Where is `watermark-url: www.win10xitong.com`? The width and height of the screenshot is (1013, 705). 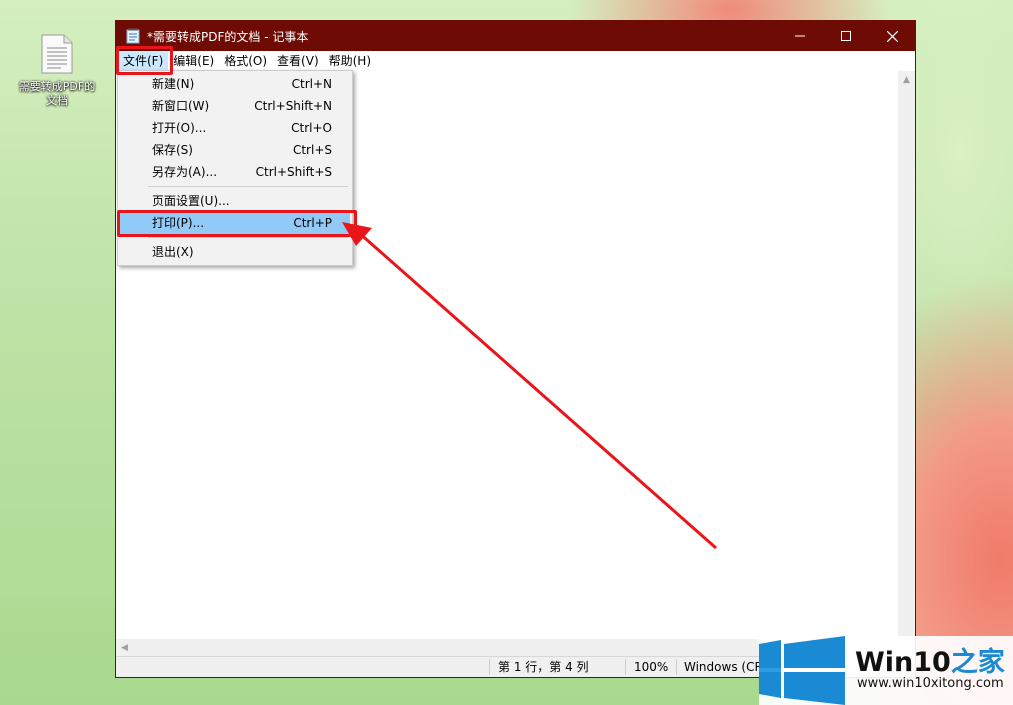 watermark-url: www.win10xitong.com is located at coordinates (930, 683).